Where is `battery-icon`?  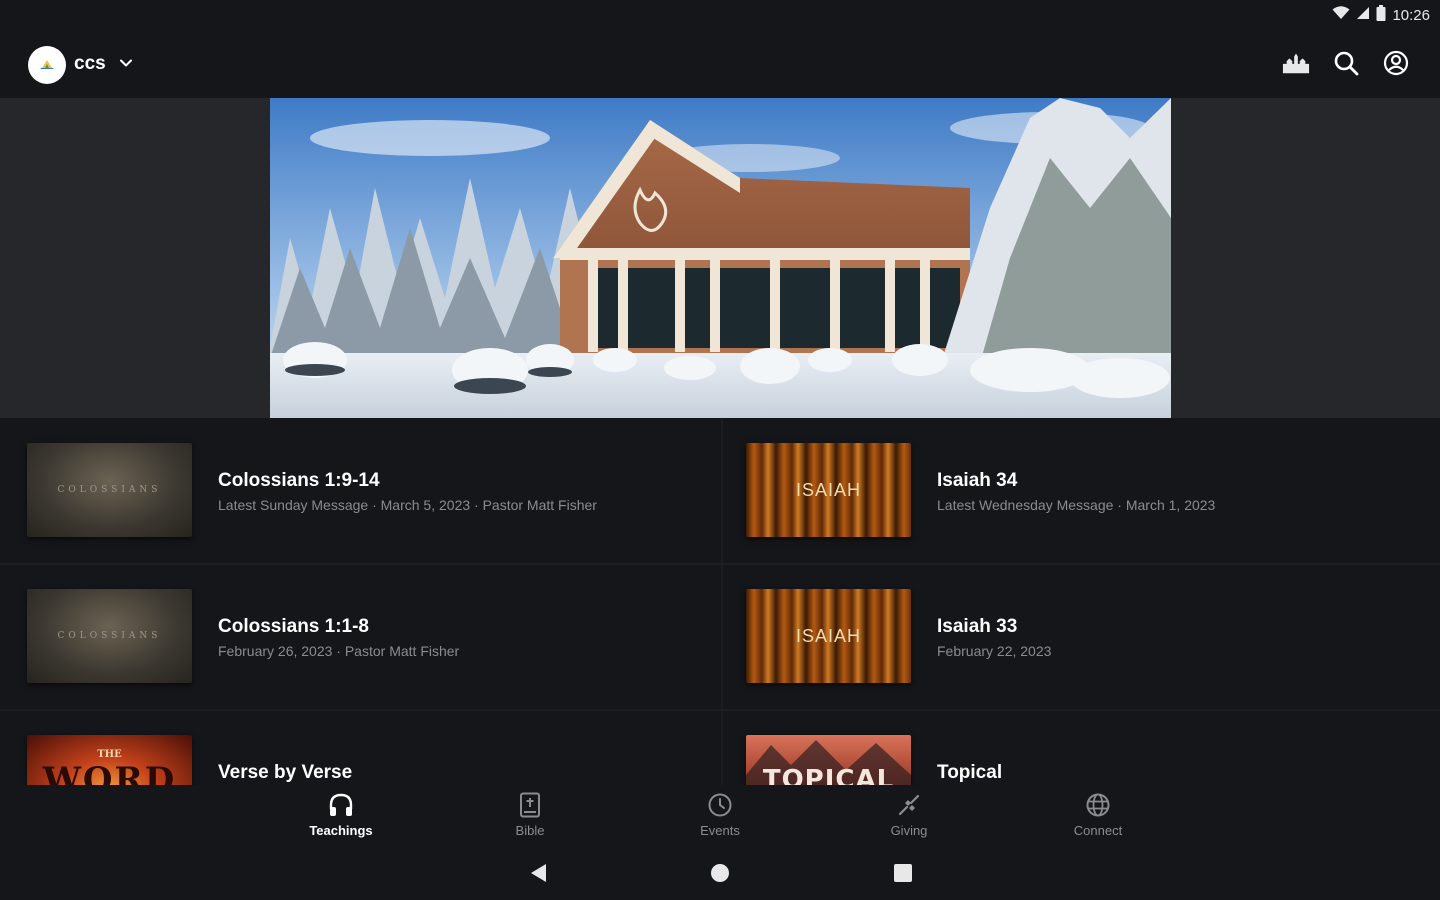 battery-icon is located at coordinates (1381, 15).